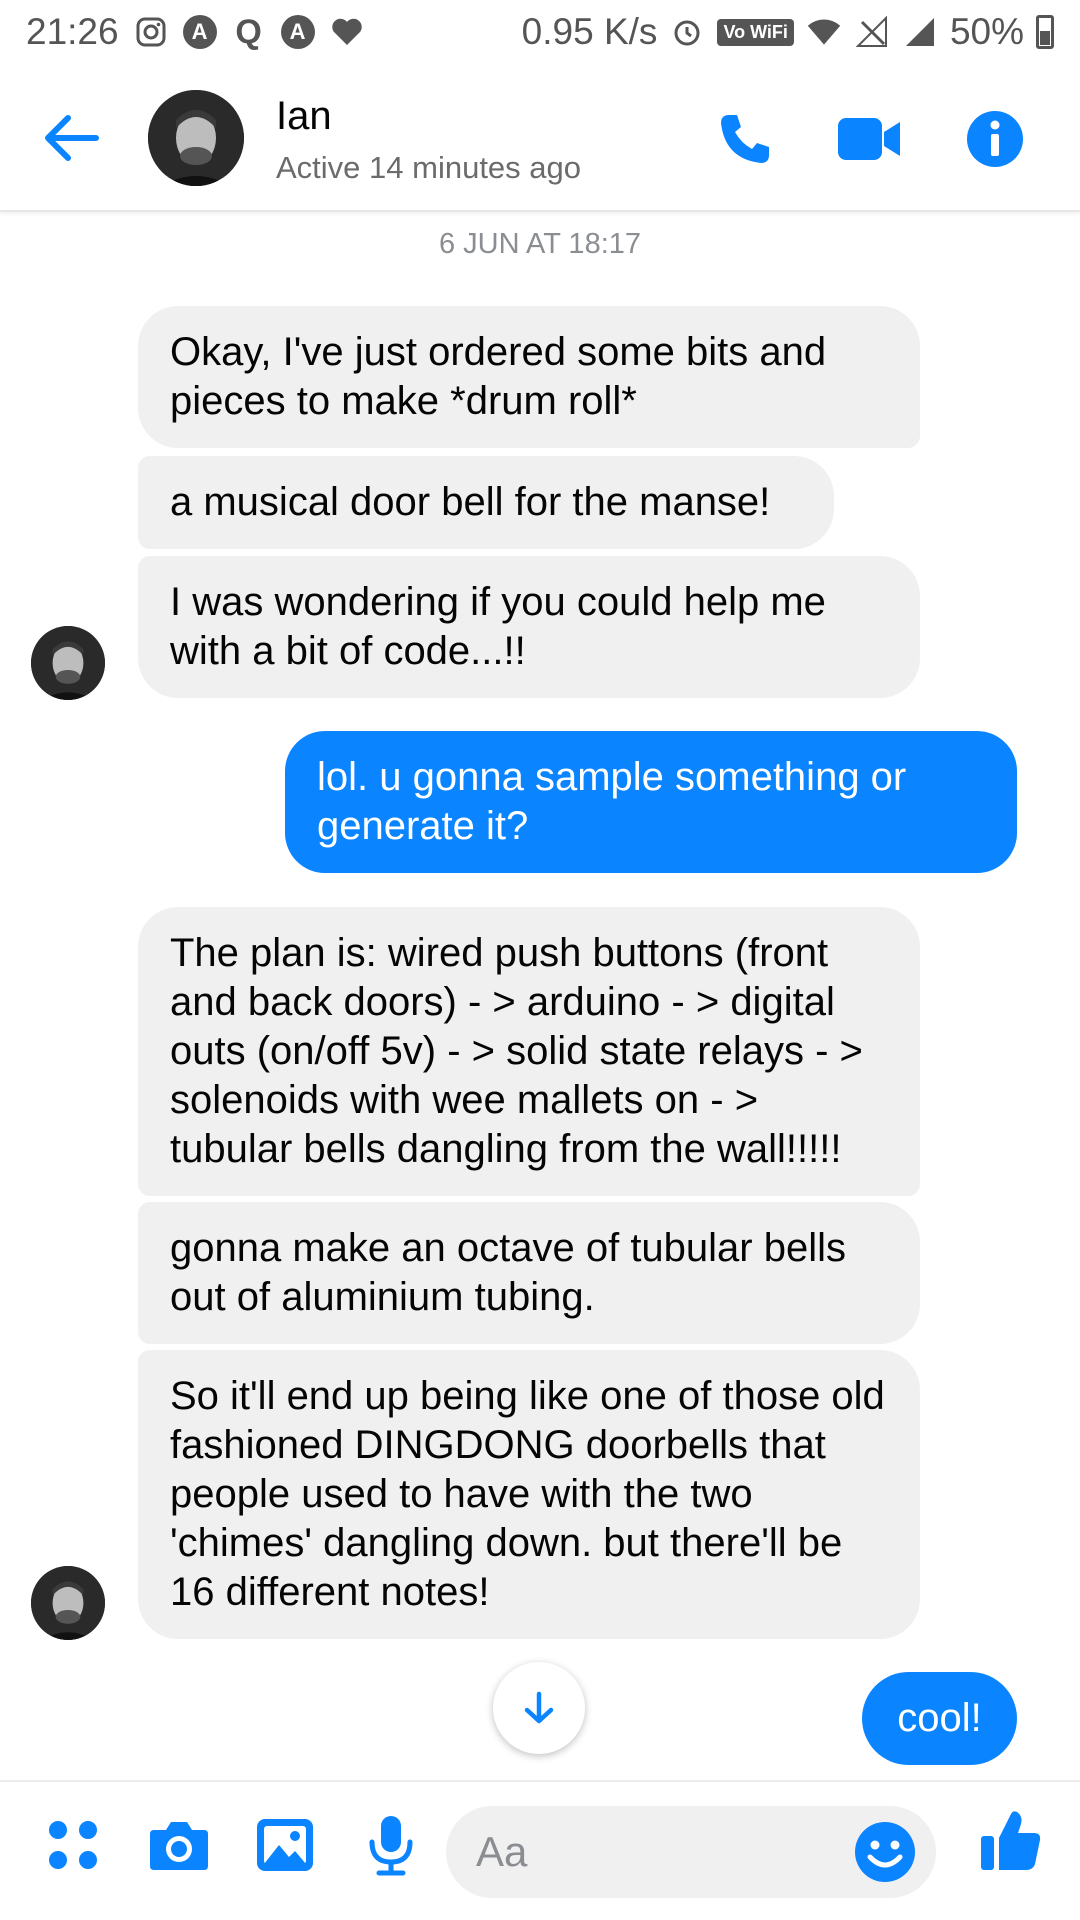 The height and width of the screenshot is (1920, 1080). What do you see at coordinates (939, 1718) in the screenshot?
I see `message-bubble-sent: cool!` at bounding box center [939, 1718].